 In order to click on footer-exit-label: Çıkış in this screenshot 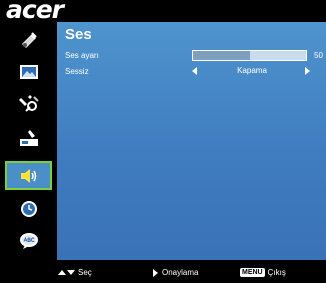, I will do `click(276, 272)`.